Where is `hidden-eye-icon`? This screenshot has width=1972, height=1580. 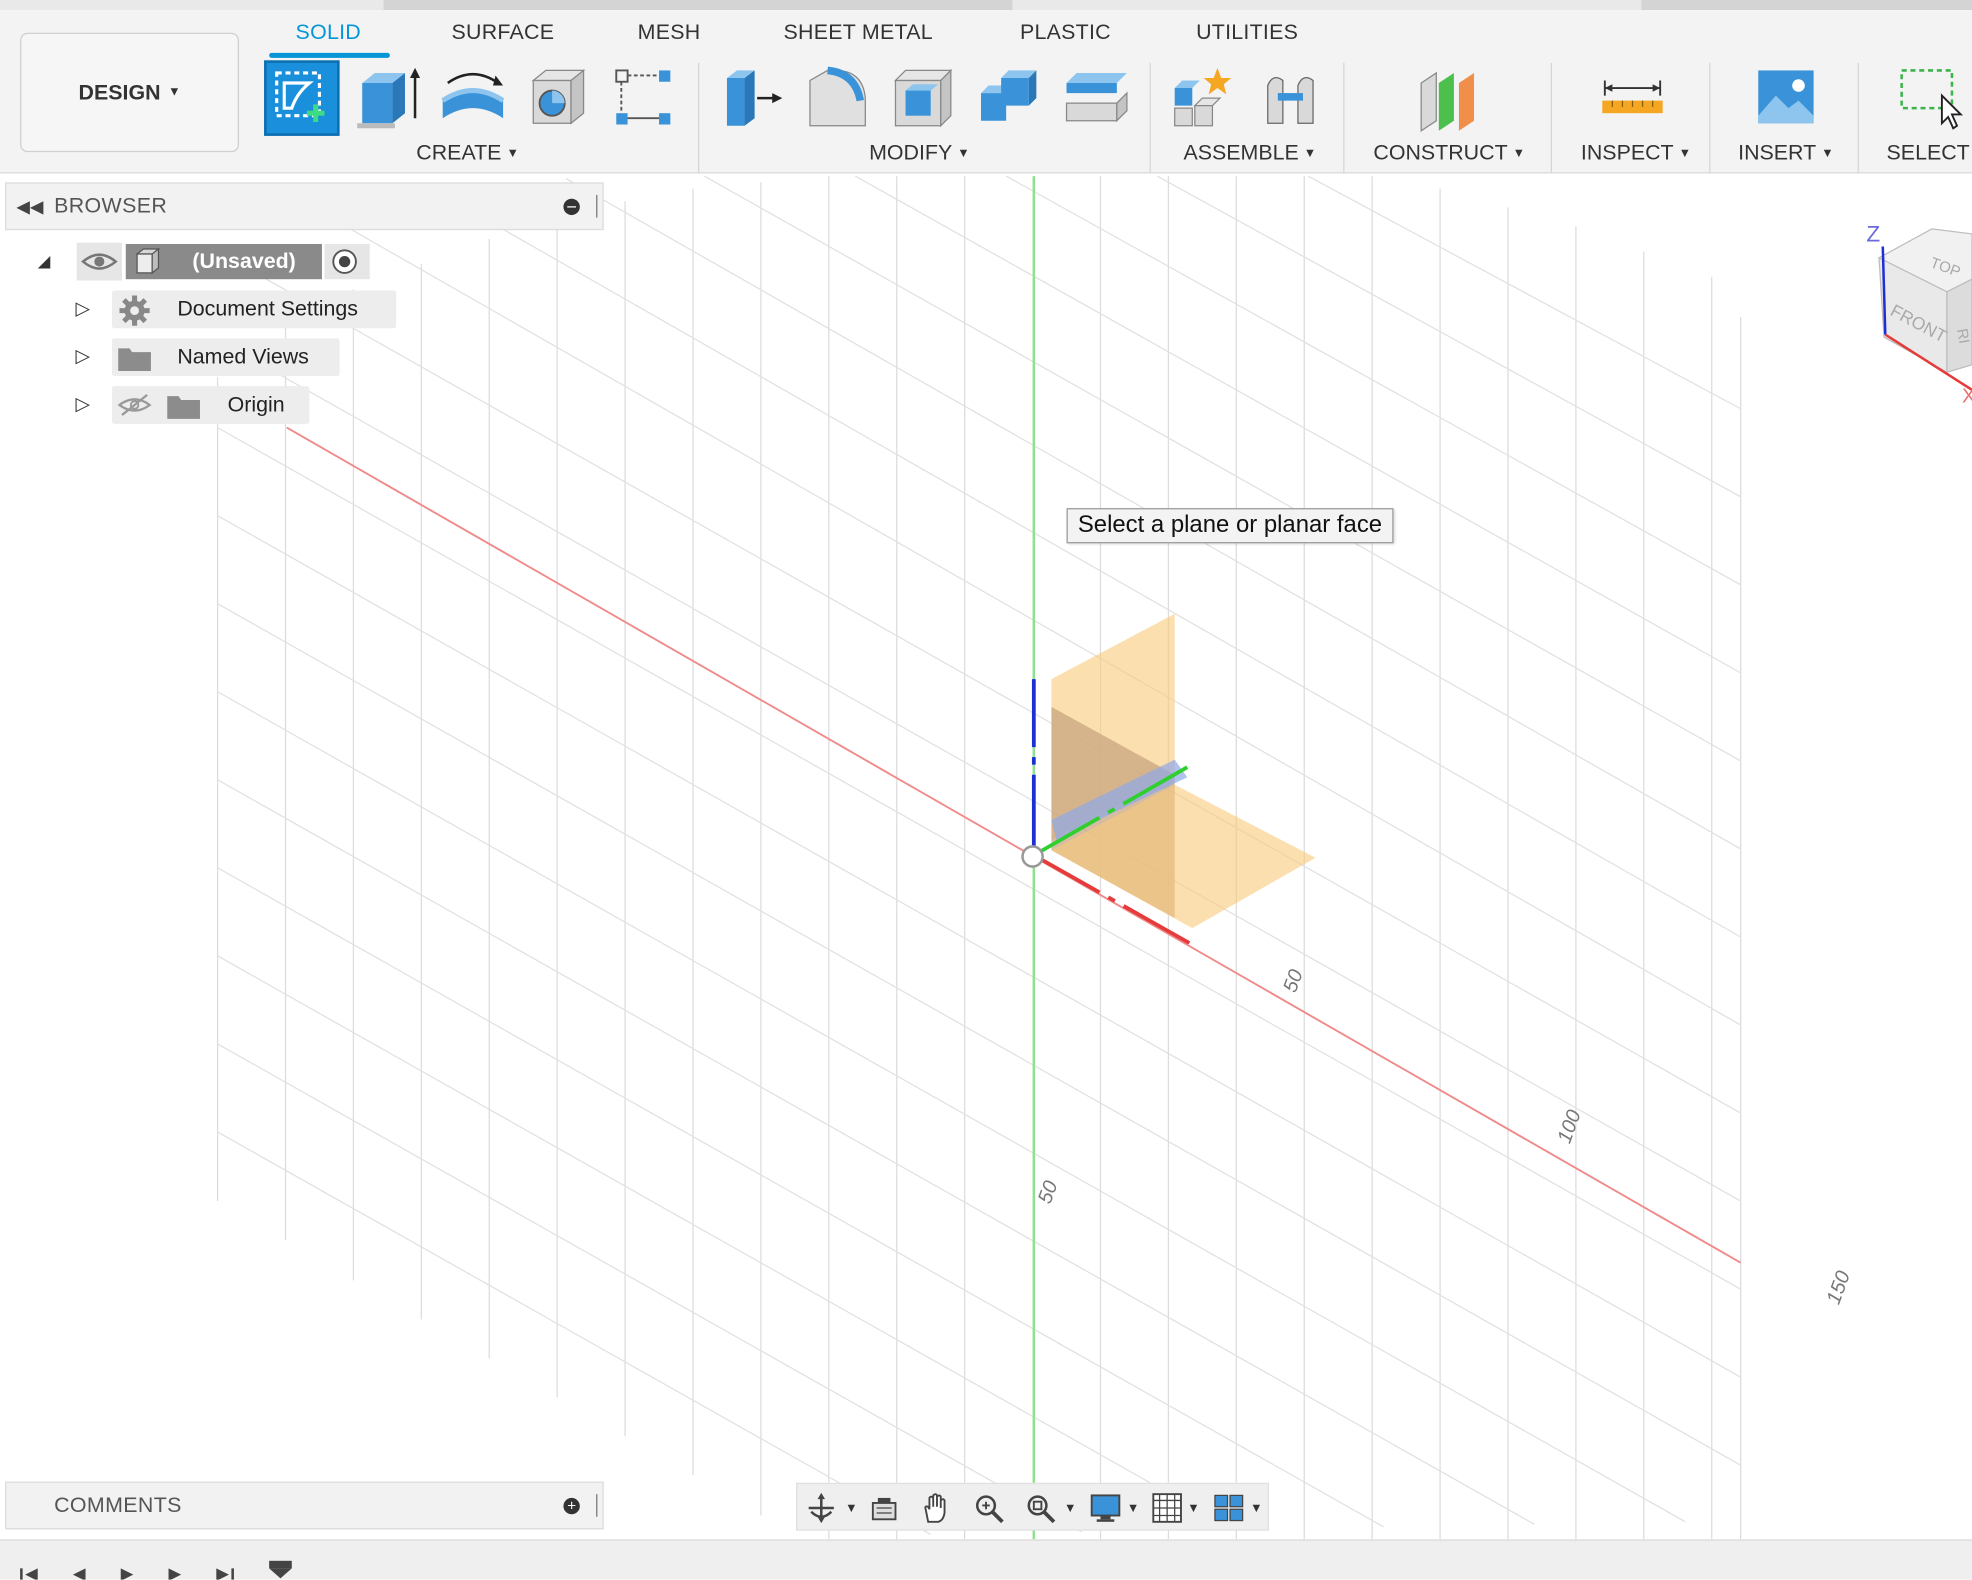 hidden-eye-icon is located at coordinates (135, 405).